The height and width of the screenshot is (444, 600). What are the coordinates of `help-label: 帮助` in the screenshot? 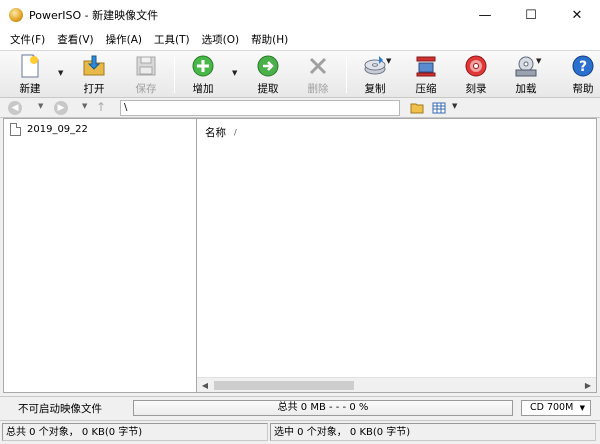 It's located at (583, 89).